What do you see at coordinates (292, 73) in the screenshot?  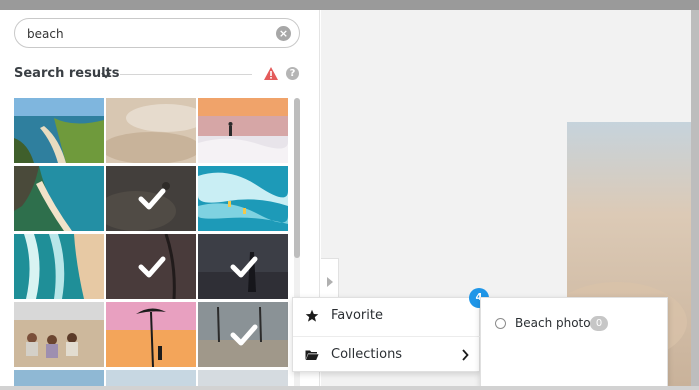 I see `help-icon: ?` at bounding box center [292, 73].